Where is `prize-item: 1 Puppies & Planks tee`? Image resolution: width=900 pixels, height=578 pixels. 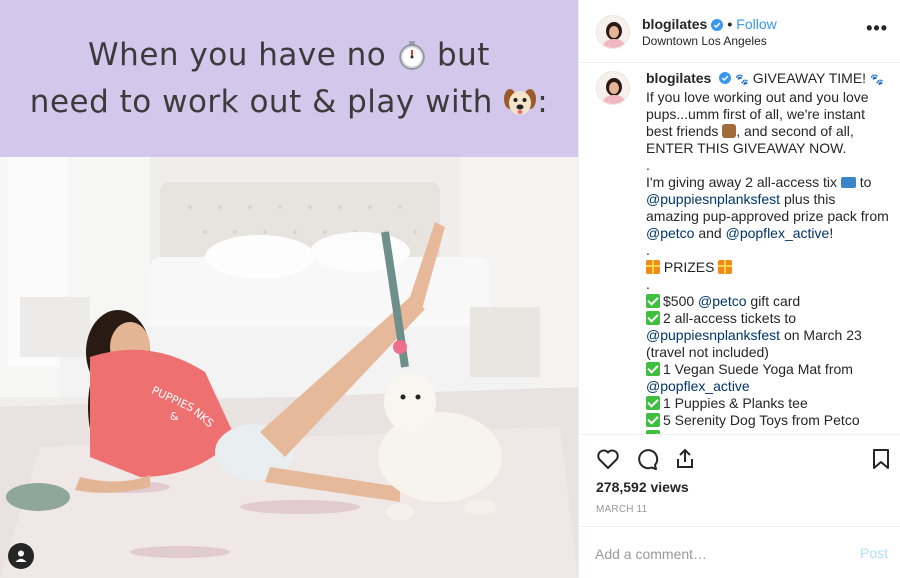
prize-item: 1 Puppies & Planks tee is located at coordinates (768, 403).